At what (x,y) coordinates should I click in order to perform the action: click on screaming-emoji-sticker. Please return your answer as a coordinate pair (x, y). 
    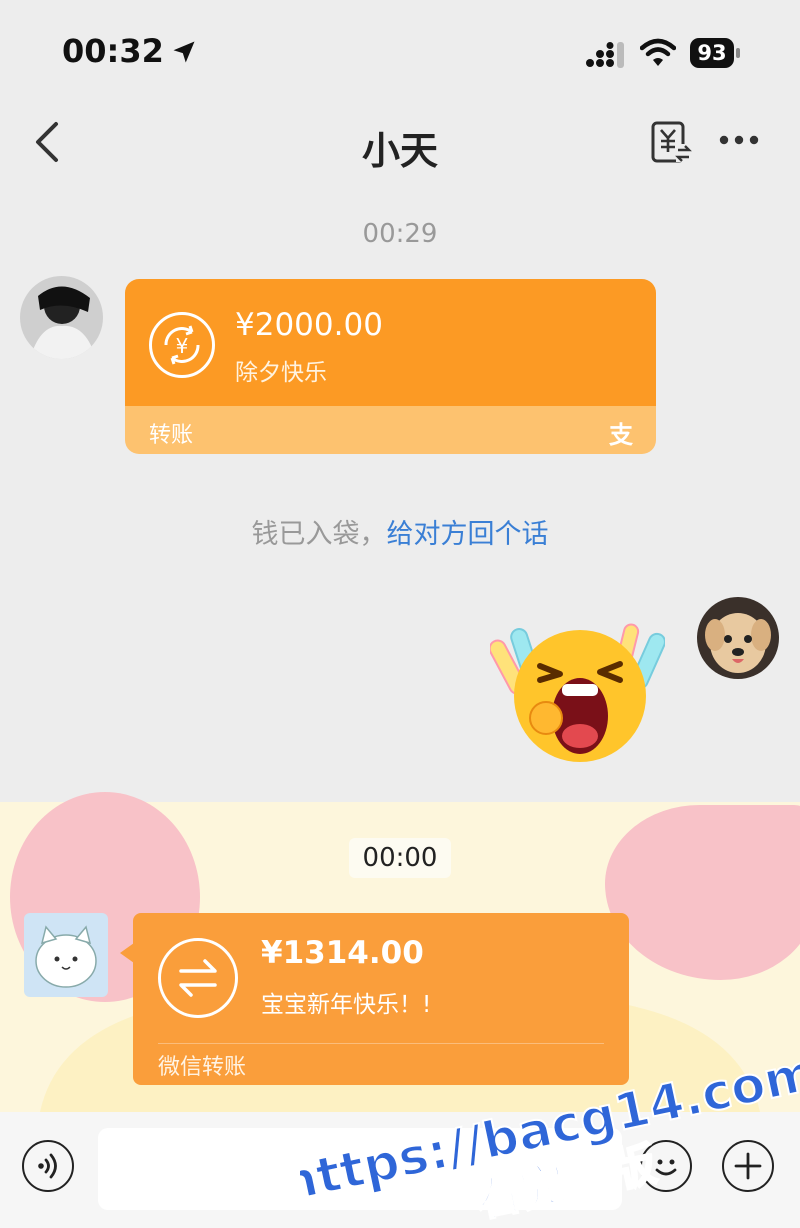
    Looking at the image, I should click on (577, 692).